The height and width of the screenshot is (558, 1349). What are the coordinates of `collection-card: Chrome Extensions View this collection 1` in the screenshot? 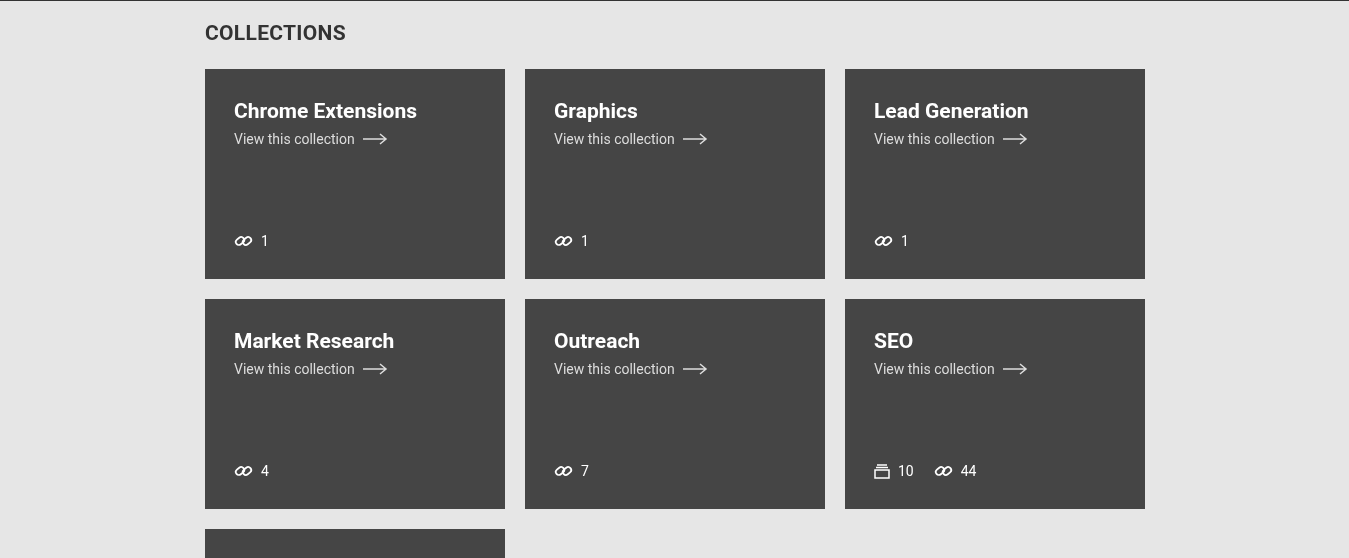 It's located at (355, 174).